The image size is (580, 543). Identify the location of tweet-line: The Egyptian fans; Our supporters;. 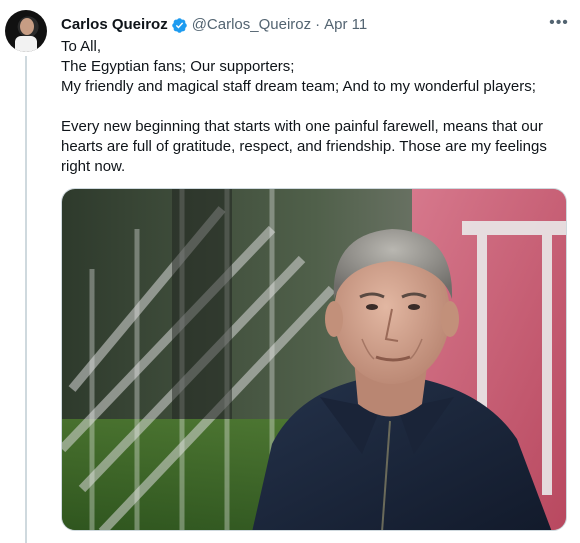
(178, 66).